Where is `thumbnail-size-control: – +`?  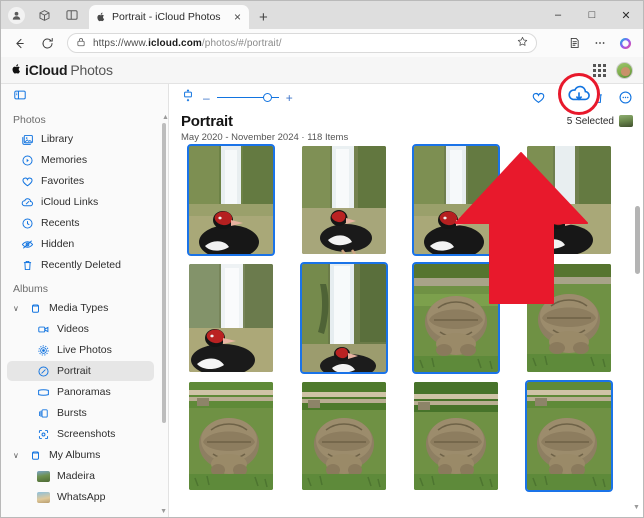 thumbnail-size-control: – + is located at coordinates (248, 98).